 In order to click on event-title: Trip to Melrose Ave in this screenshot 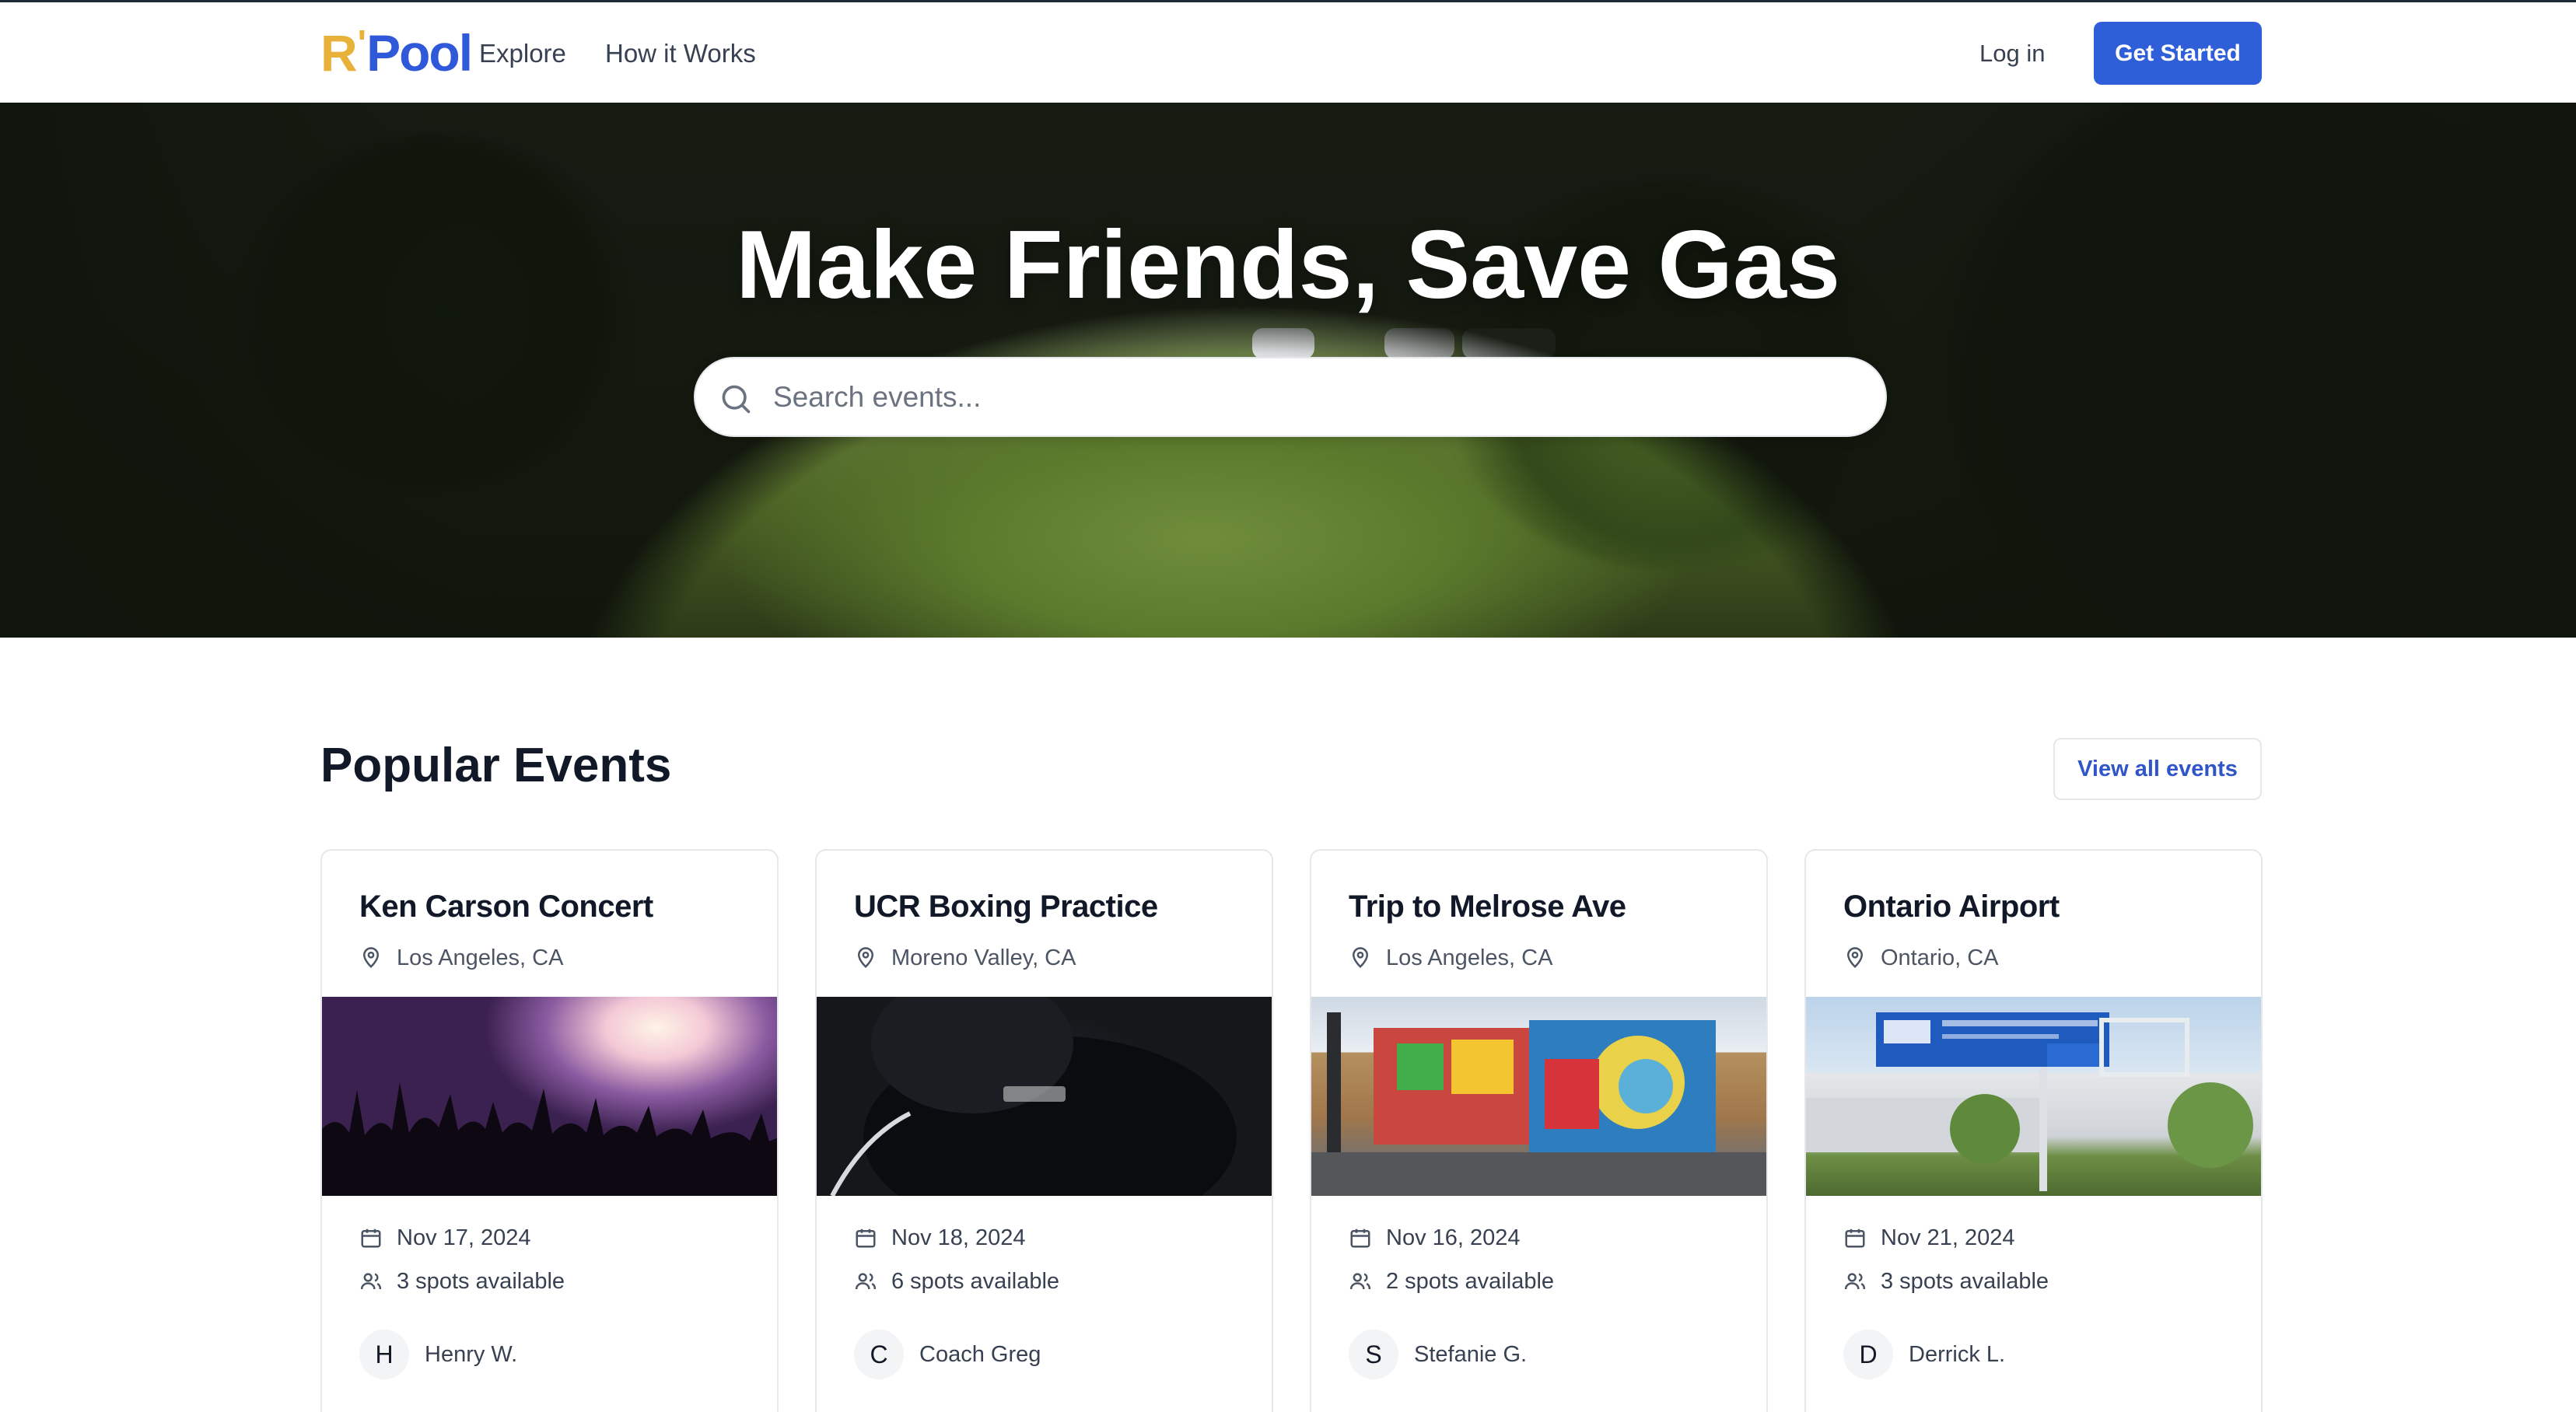, I will do `click(1488, 907)`.